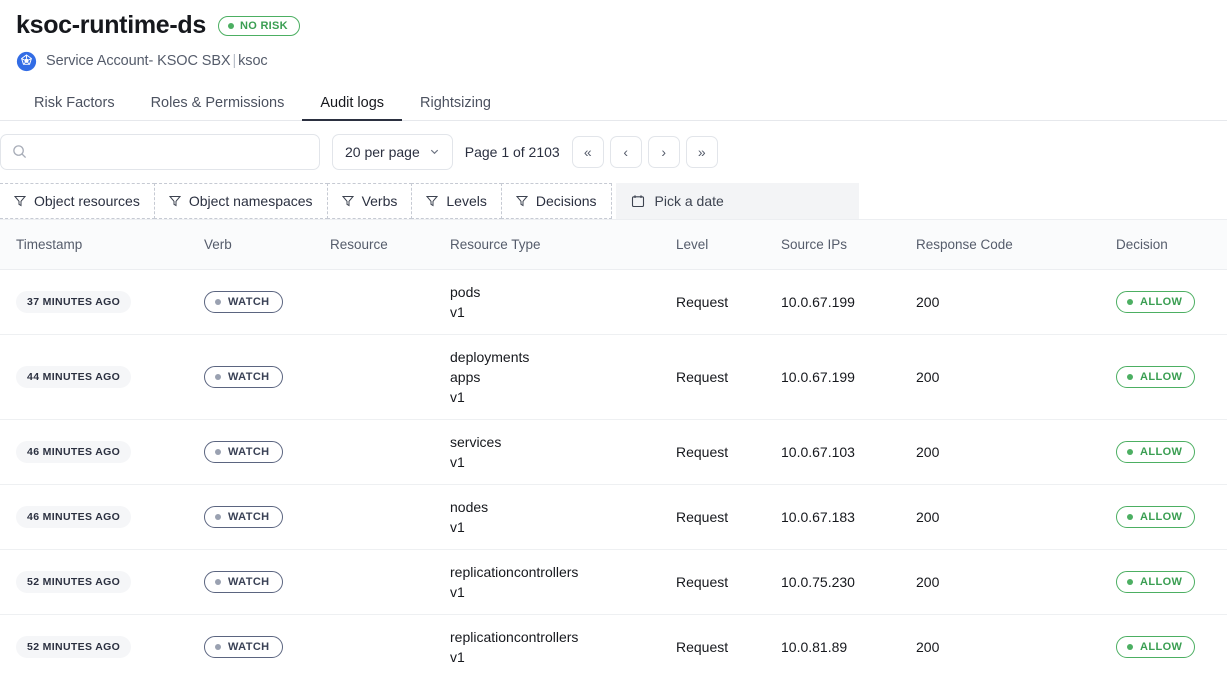 The height and width of the screenshot is (676, 1227). I want to click on search-icon, so click(19, 151).